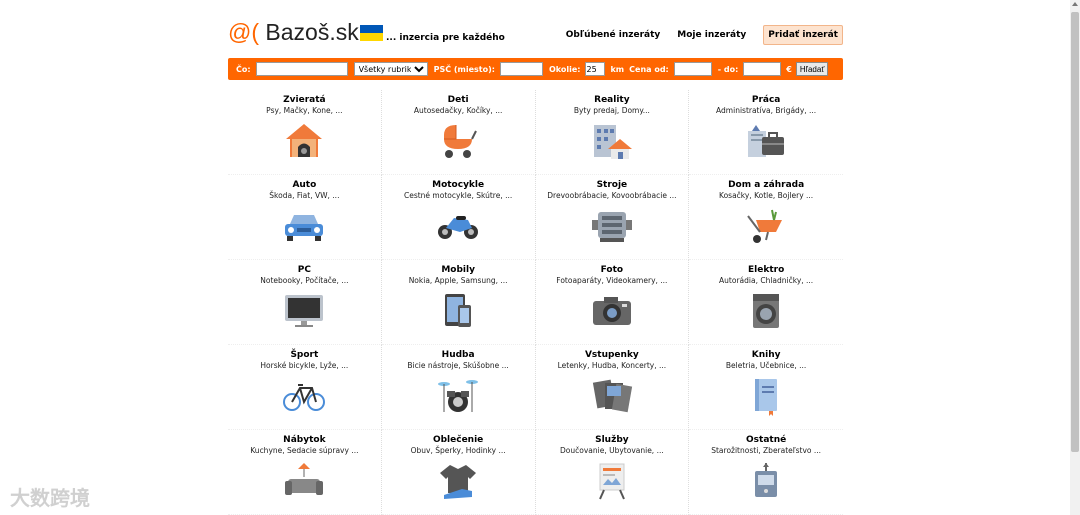  Describe the element at coordinates (692, 69) in the screenshot. I see `price-from-input` at that location.